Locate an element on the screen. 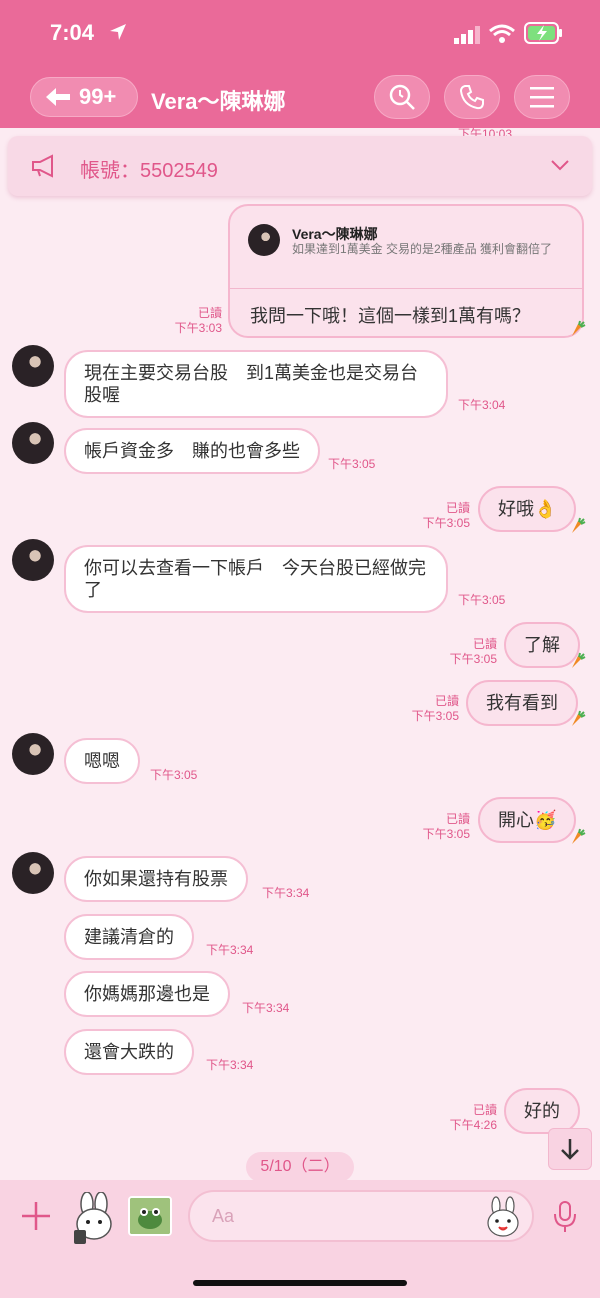 The width and height of the screenshot is (600, 1298). chat-title: Vera～陳琳娜 is located at coordinates (218, 101).